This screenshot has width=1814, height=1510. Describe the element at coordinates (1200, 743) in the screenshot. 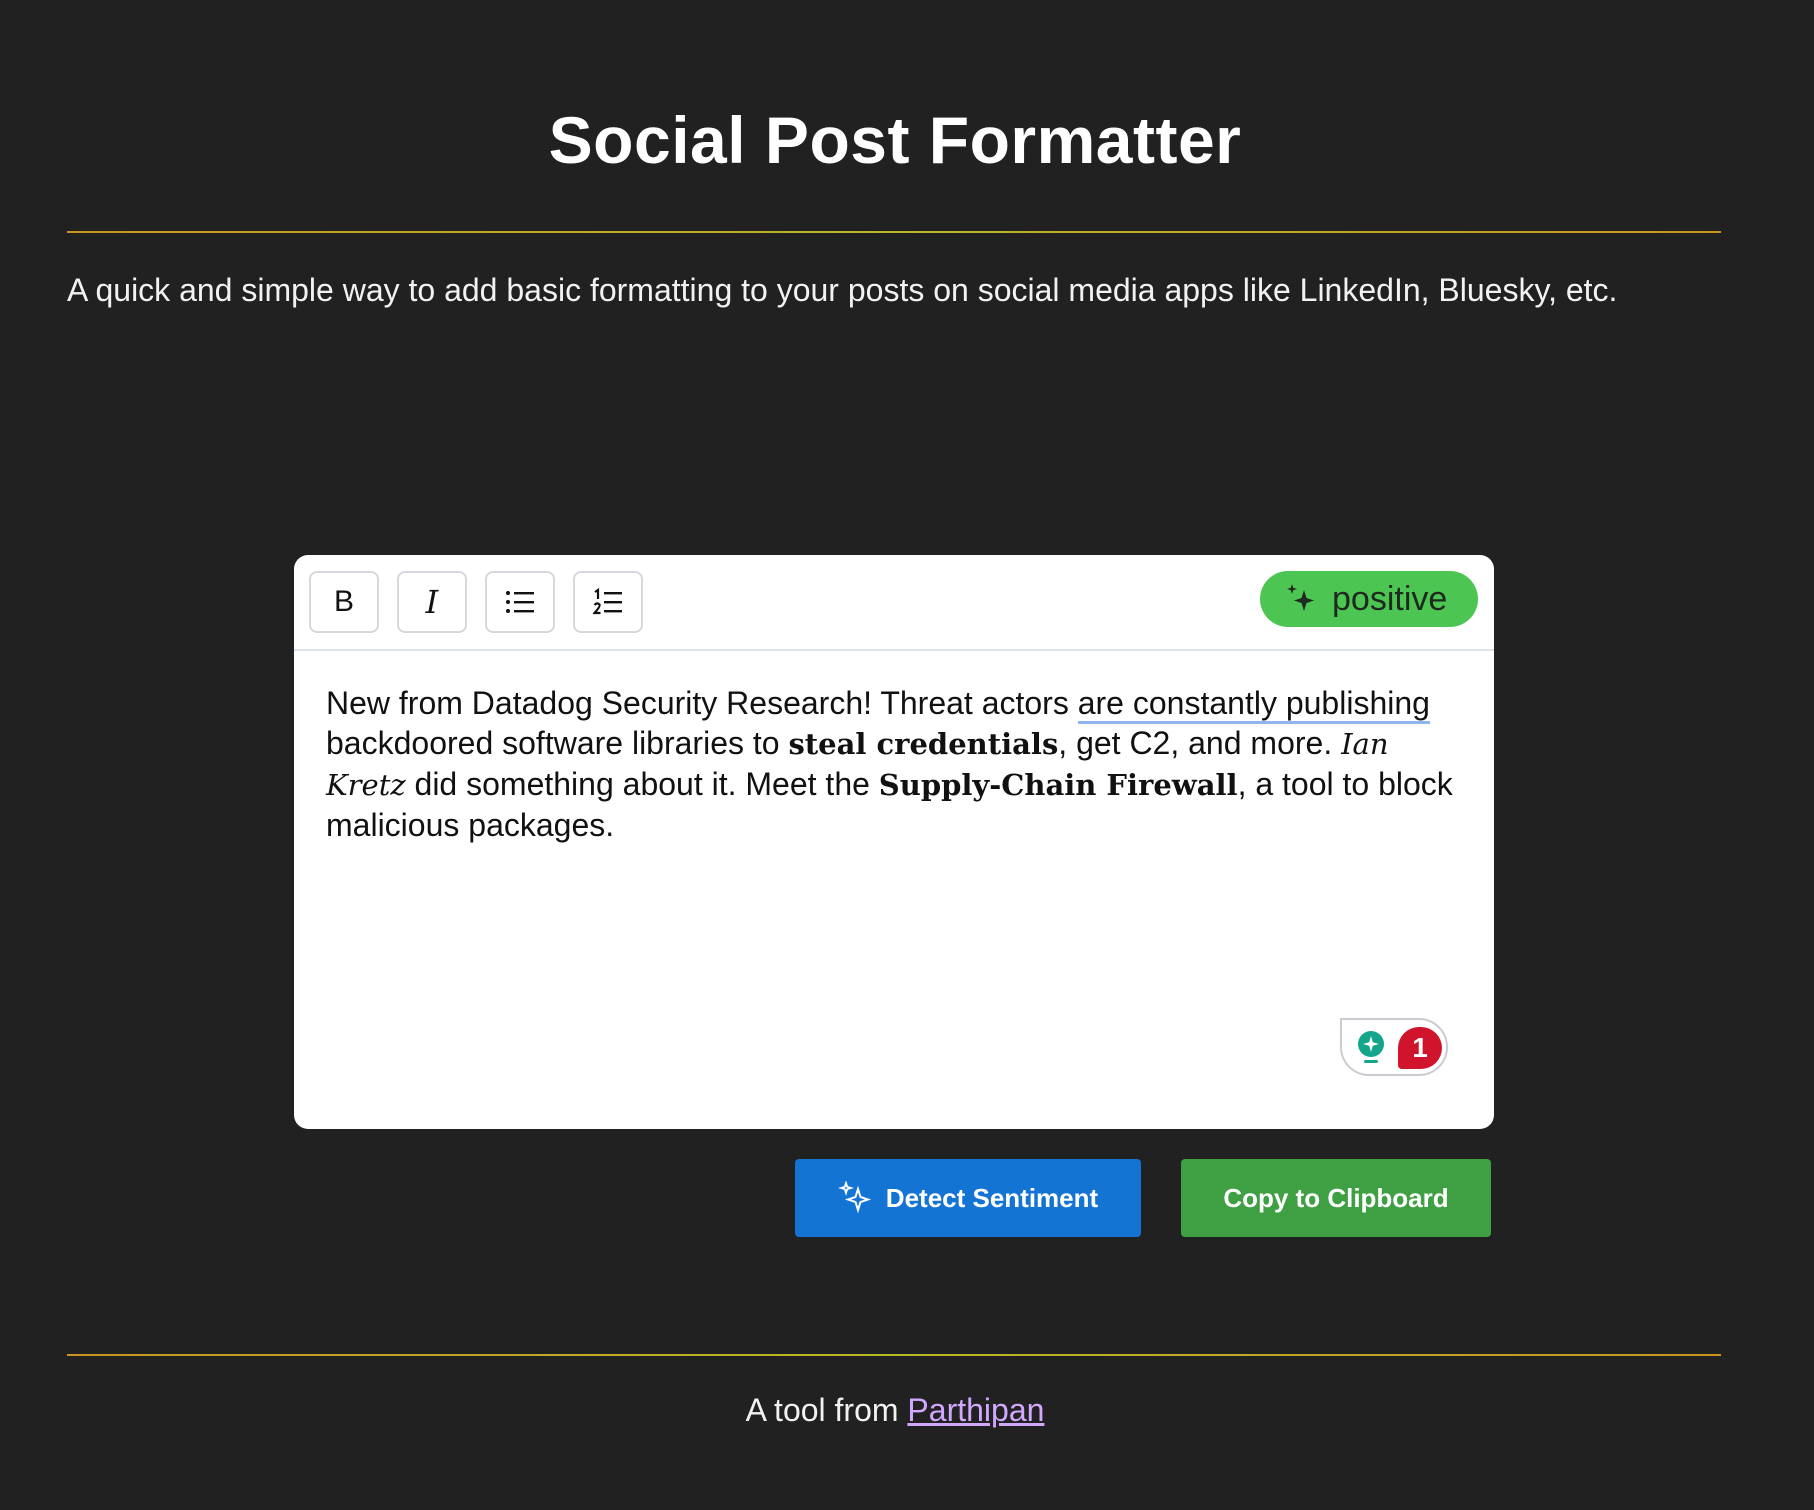

I see `text-segment: , get C2, and more.` at that location.